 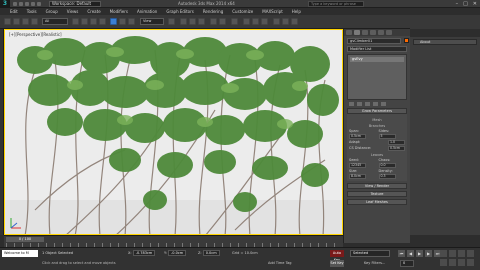 I want to click on pivot-center-icon, so click(x=171, y=21).